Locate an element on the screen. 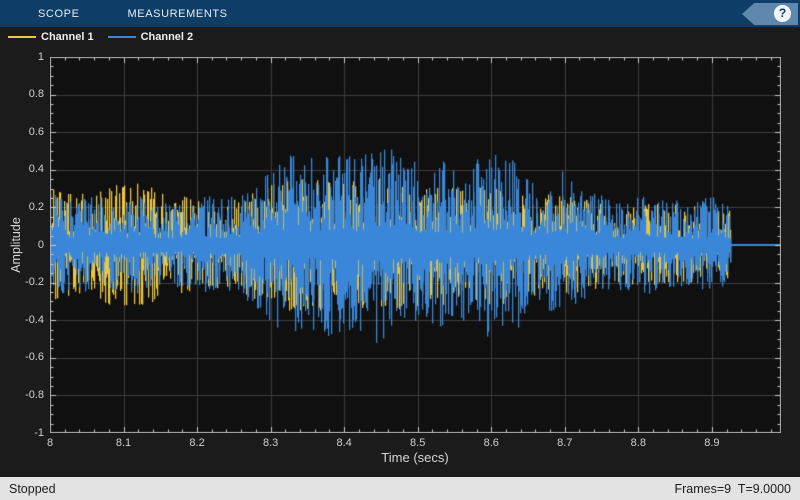 The image size is (800, 500). legend-label-channel-2: Channel 2 is located at coordinates (167, 37).